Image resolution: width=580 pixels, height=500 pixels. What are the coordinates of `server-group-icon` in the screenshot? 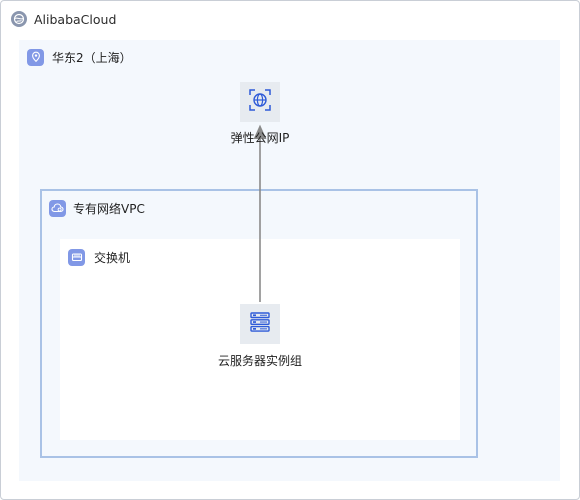 It's located at (260, 324).